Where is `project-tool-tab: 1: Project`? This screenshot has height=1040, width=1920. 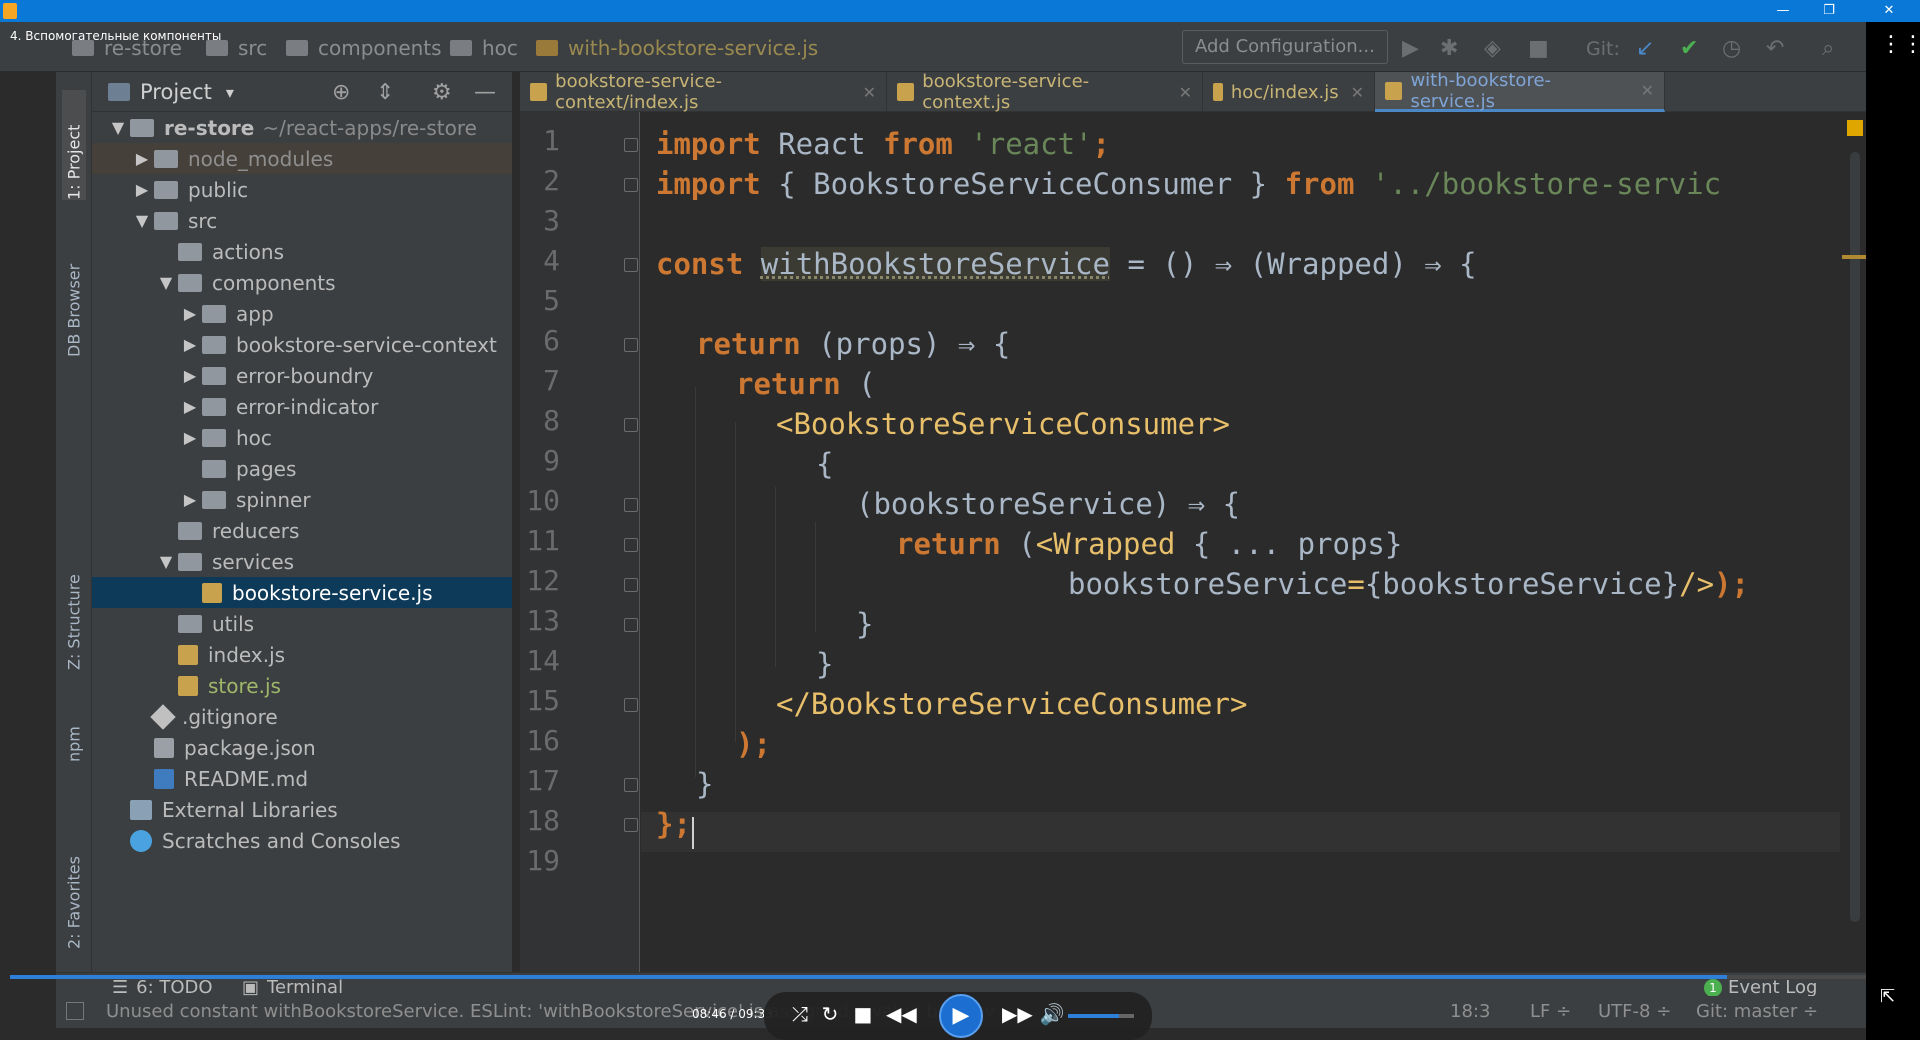
project-tool-tab: 1: Project is located at coordinates (74, 145).